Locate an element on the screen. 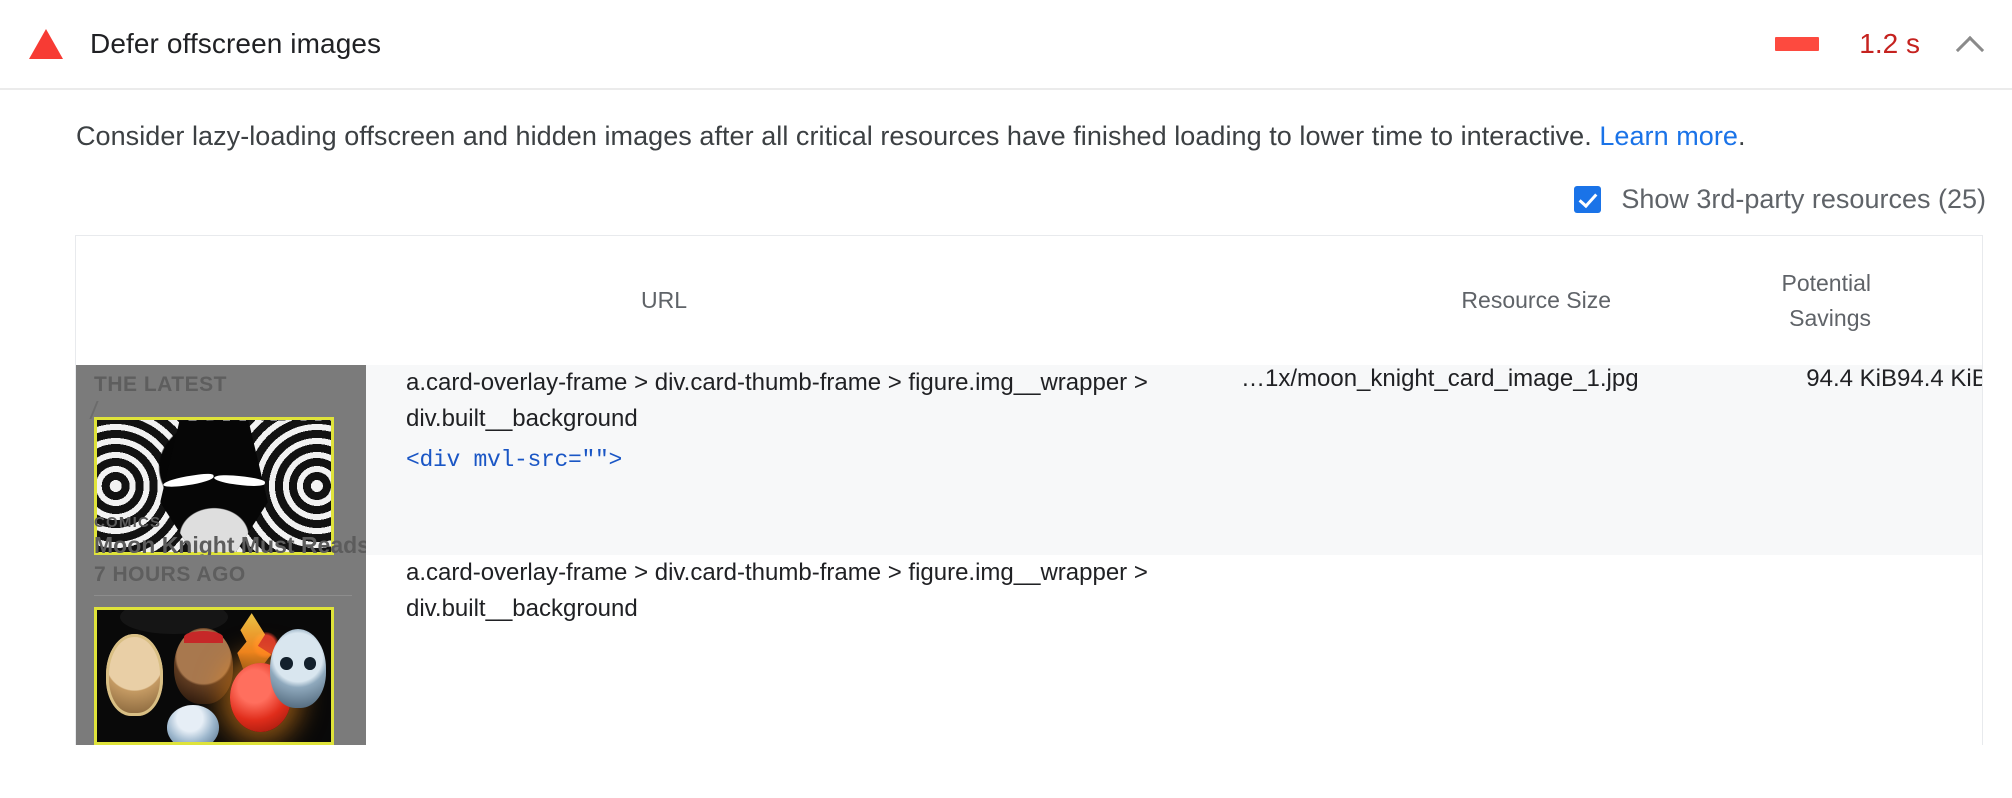 Image resolution: width=2012 pixels, height=798 pixels. potential-savings-line-1: Potential is located at coordinates (1826, 283).